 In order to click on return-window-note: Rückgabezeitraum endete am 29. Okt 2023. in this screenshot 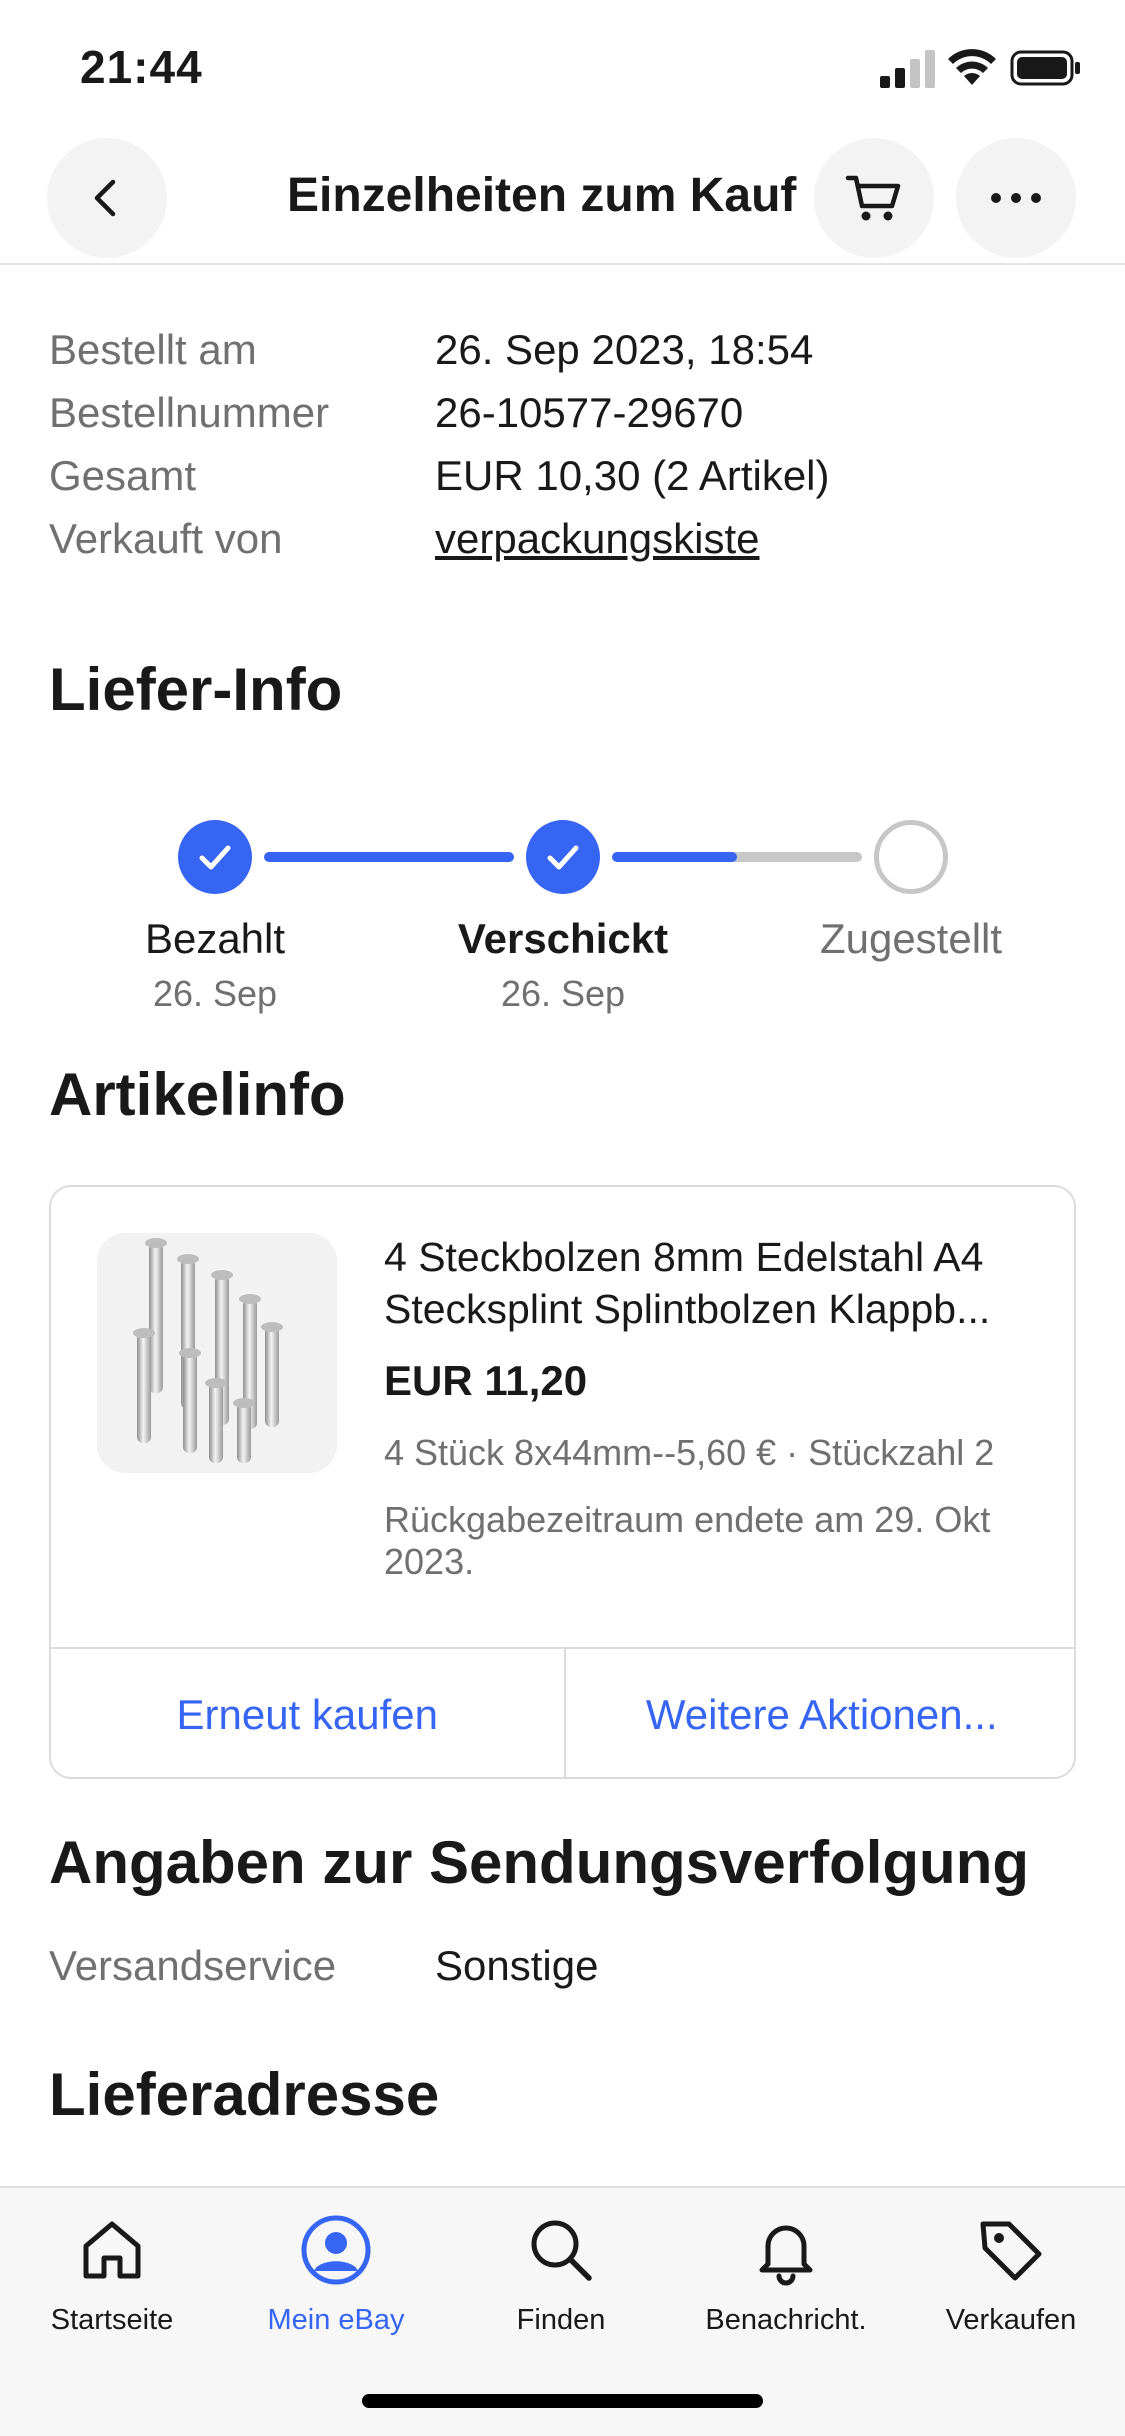, I will do `click(687, 1540)`.